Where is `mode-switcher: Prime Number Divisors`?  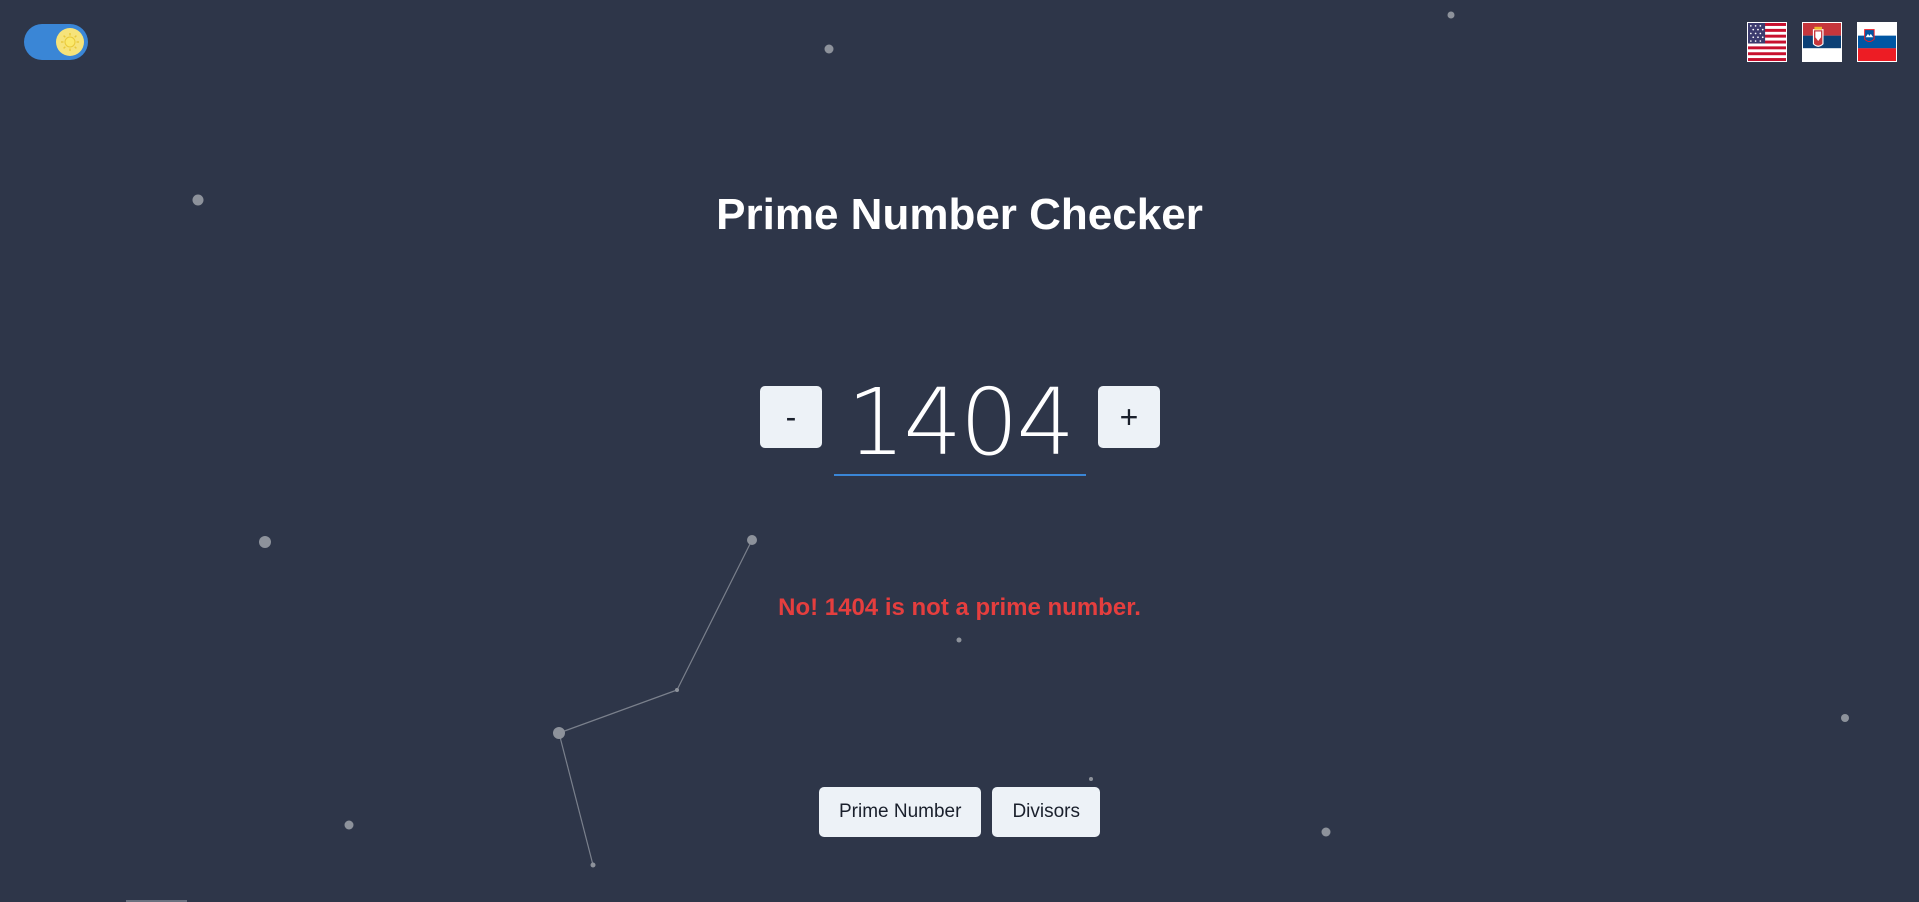 mode-switcher: Prime Number Divisors is located at coordinates (959, 812).